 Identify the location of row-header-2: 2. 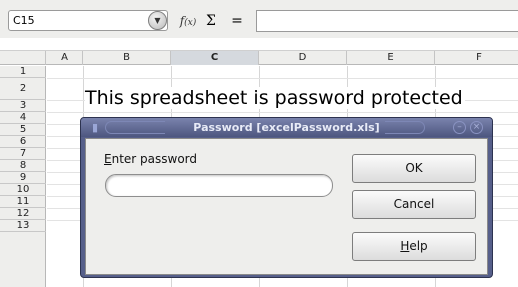
(23, 89).